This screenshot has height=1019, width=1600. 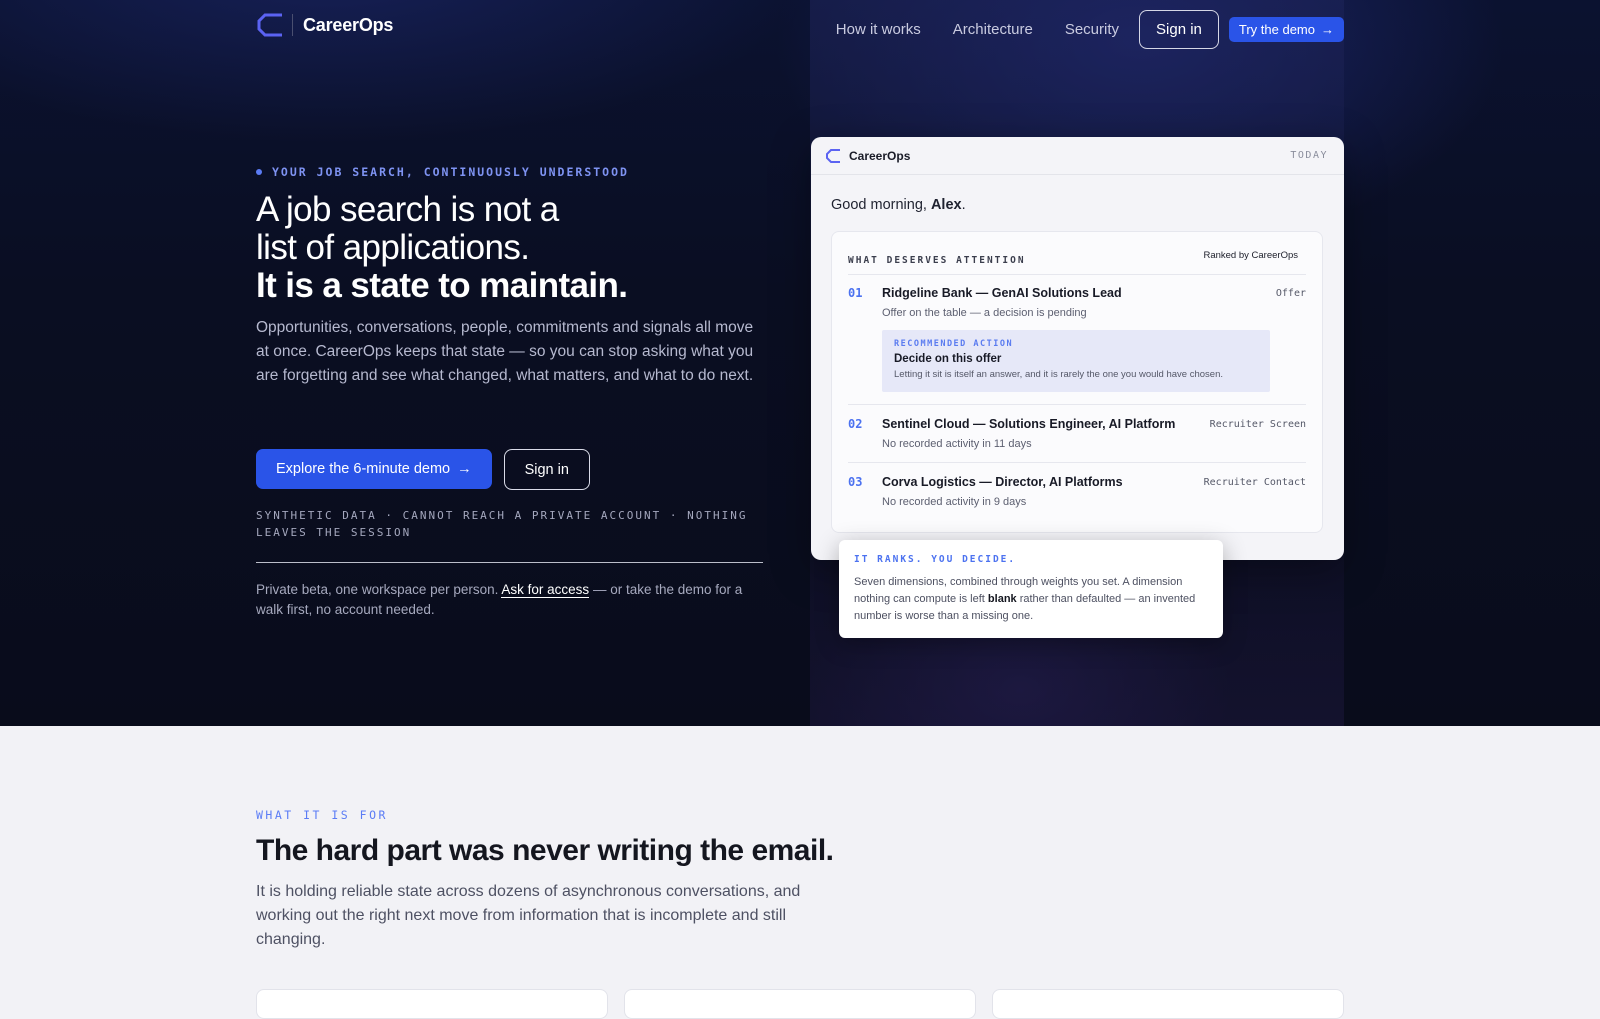 I want to click on item-number: 02, so click(x=855, y=424).